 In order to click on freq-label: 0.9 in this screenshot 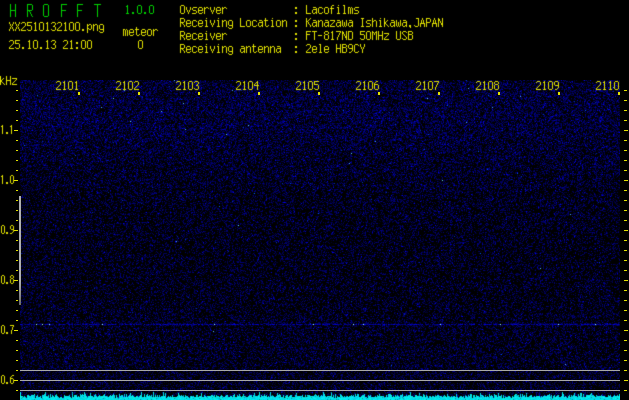, I will do `click(10, 231)`.